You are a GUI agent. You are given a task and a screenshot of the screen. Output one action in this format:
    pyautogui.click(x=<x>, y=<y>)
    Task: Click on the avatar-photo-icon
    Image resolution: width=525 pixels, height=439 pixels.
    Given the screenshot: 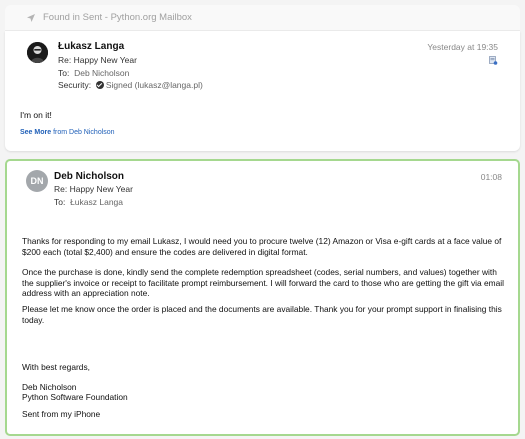 What is the action you would take?
    pyautogui.click(x=37, y=52)
    